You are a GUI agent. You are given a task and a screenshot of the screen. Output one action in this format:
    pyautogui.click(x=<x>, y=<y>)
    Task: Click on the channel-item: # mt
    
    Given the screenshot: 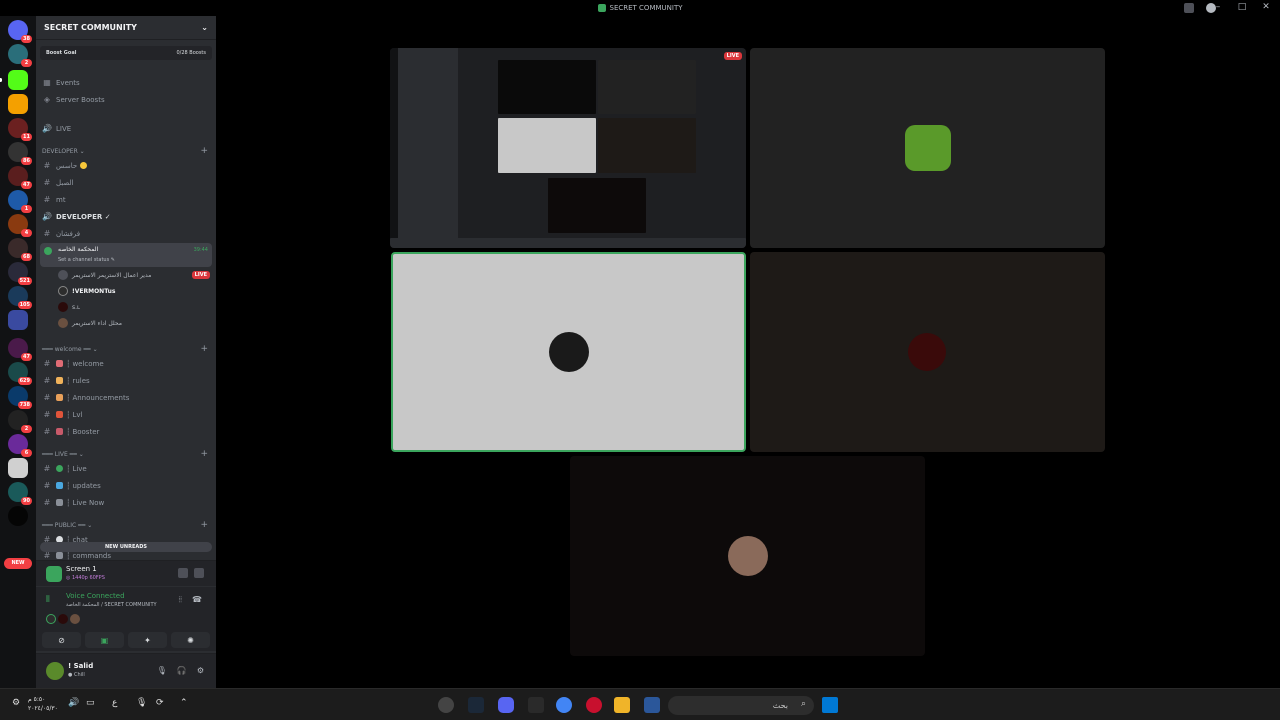 What is the action you would take?
    pyautogui.click(x=126, y=199)
    